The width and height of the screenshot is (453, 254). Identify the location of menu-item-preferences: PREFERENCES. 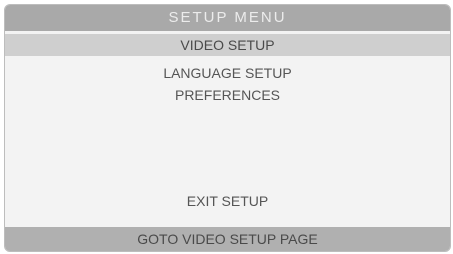
(227, 95).